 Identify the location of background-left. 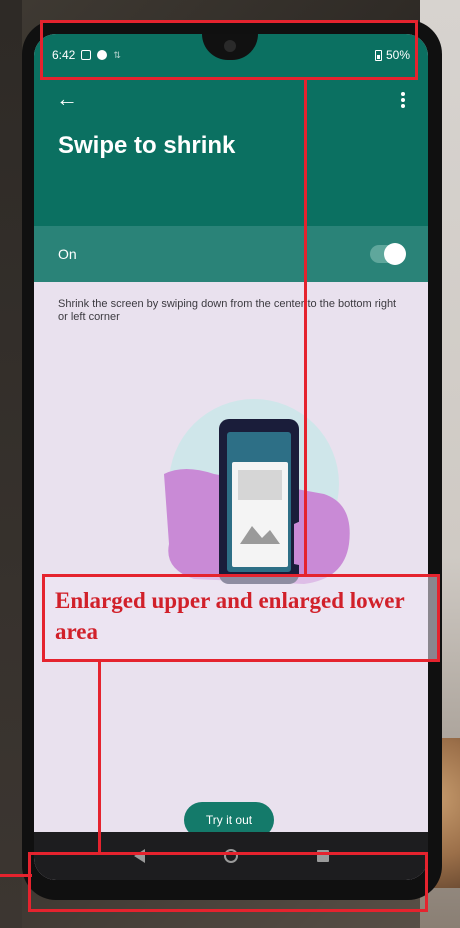
(11, 464).